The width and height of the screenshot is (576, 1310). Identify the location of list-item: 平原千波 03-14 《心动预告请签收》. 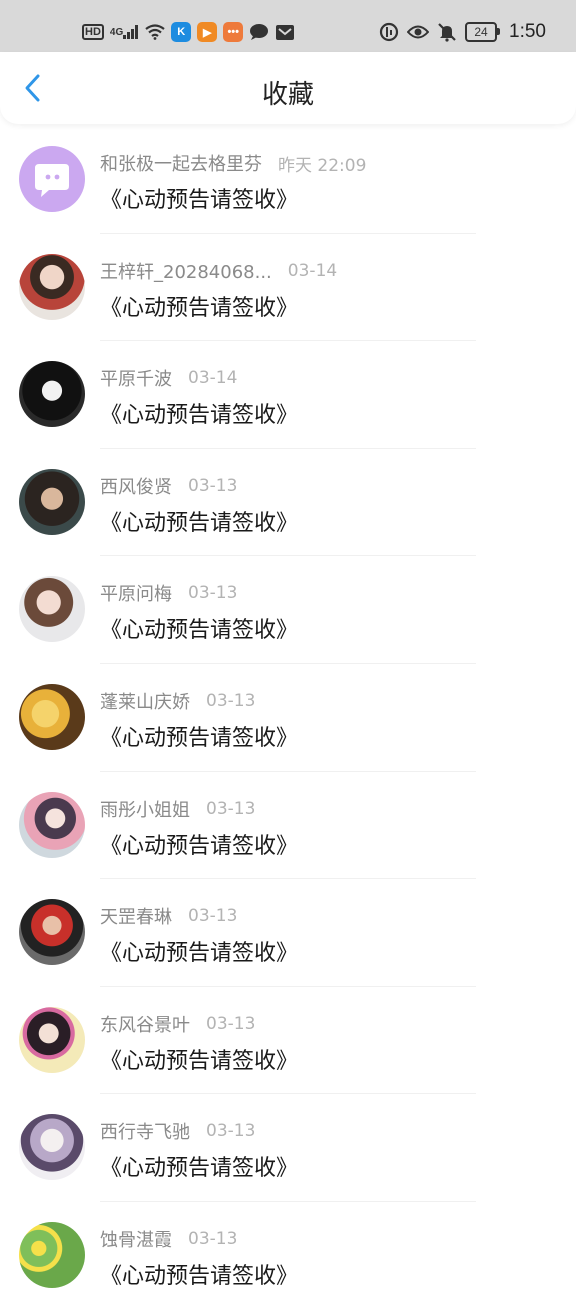
(288, 395).